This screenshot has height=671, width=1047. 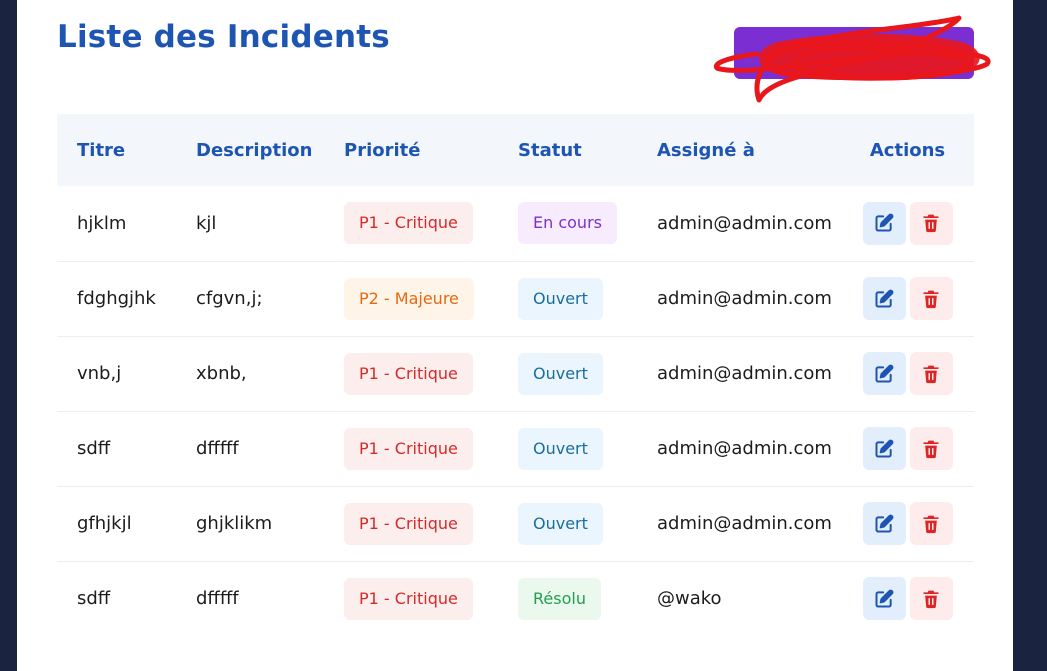 I want to click on cell-titre: gfhjkjl, so click(x=104, y=523).